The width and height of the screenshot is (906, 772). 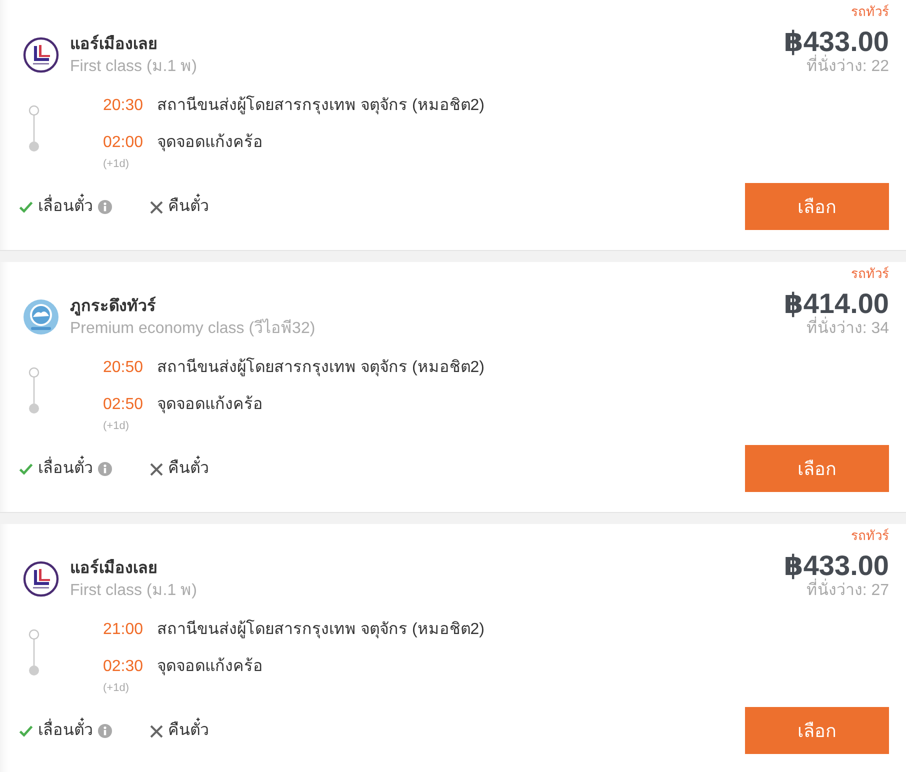 What do you see at coordinates (847, 67) in the screenshot?
I see `seats-available: ที่นั่งว่าง: 22` at bounding box center [847, 67].